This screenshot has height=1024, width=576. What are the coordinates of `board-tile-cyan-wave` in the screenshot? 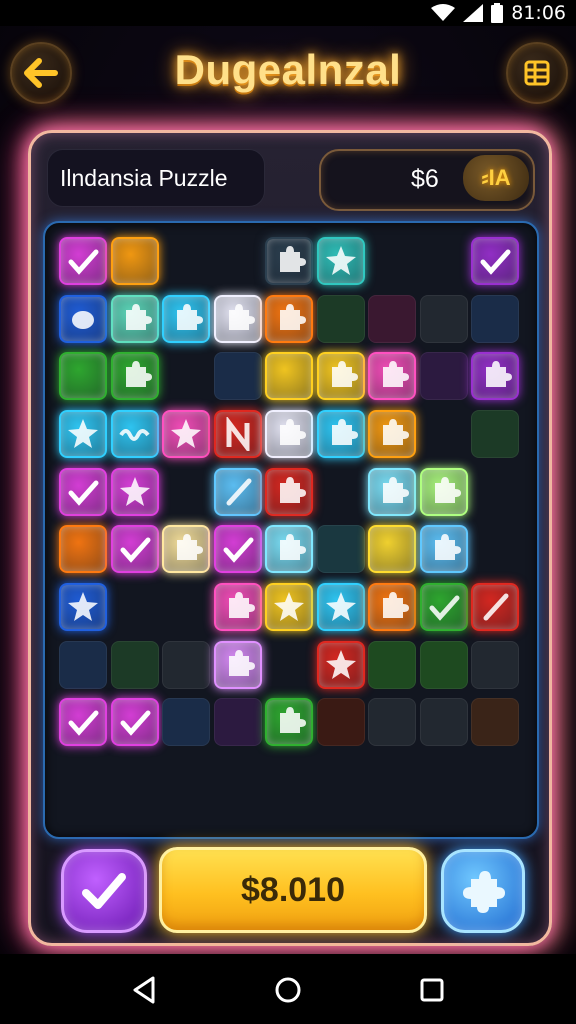 It's located at (134, 434).